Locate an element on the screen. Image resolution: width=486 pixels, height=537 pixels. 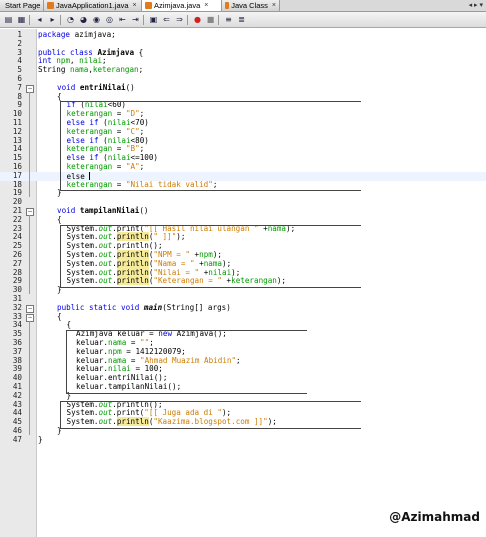
code-text: public static void main(String[] args) is located at coordinates (144, 307).